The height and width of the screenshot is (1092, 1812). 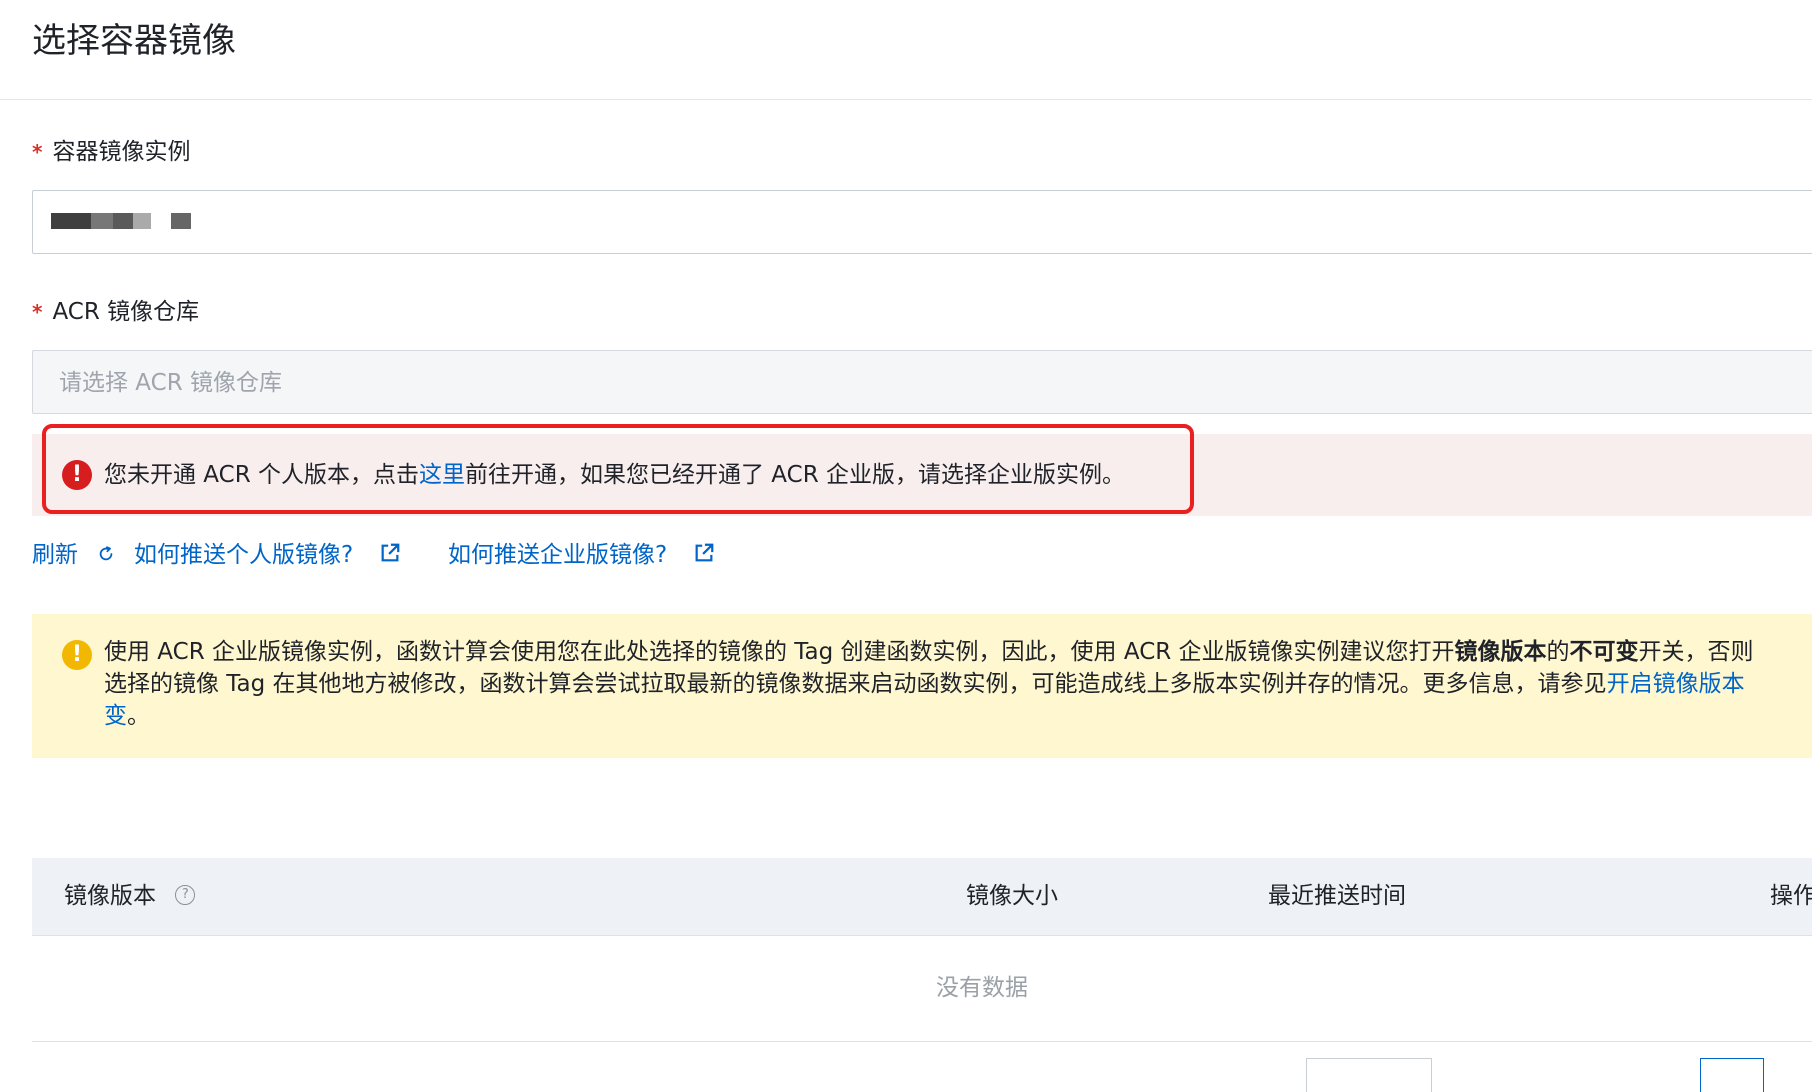 I want to click on warning-line-1-middle: 的, so click(x=1558, y=652).